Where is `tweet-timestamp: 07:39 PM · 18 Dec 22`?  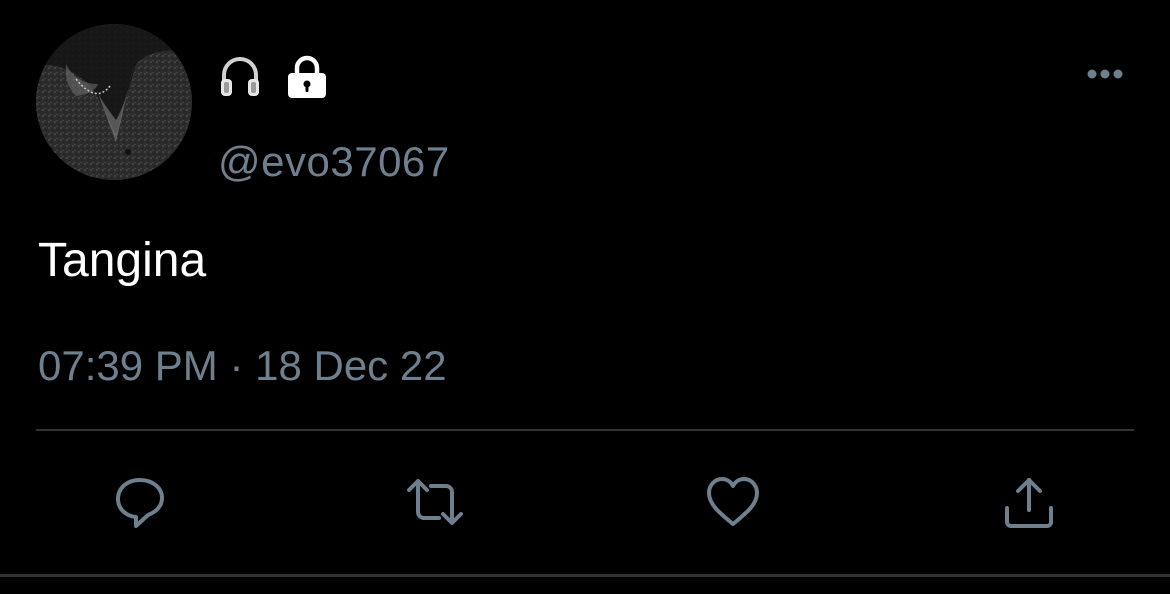 tweet-timestamp: 07:39 PM · 18 Dec 22 is located at coordinates (242, 366).